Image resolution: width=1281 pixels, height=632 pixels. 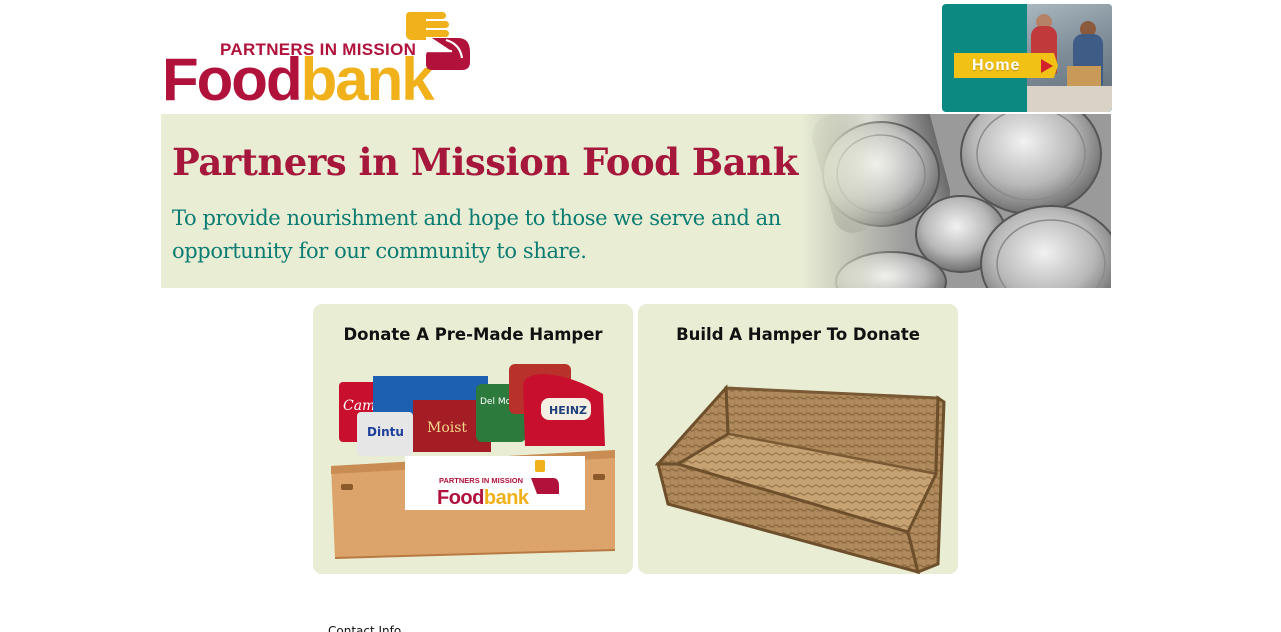 What do you see at coordinates (232, 79) in the screenshot?
I see `logo-word-food: Food` at bounding box center [232, 79].